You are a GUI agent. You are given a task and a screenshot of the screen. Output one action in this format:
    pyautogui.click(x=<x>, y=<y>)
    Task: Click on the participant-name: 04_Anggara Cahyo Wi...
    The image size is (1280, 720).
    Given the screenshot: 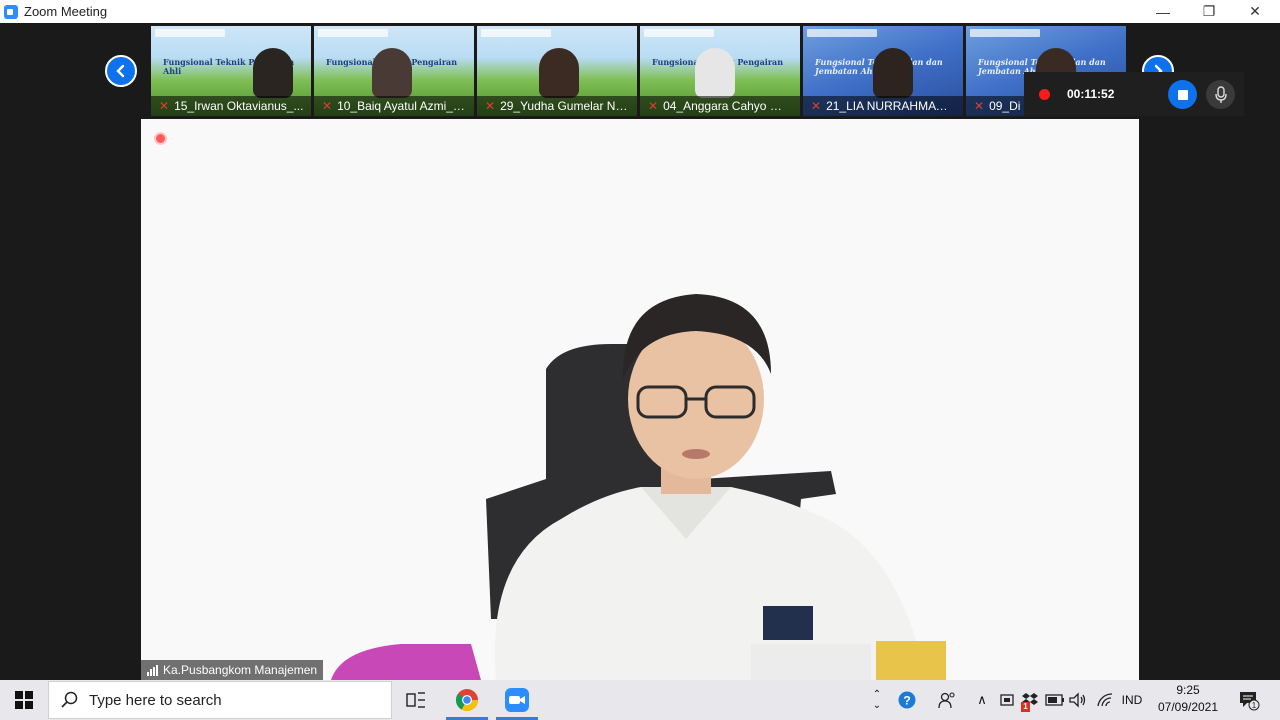 What is the action you would take?
    pyautogui.click(x=728, y=106)
    